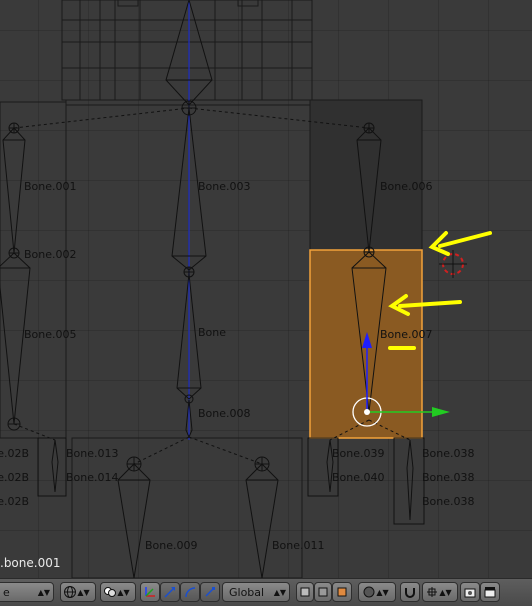  I want to click on scale-icon, so click(210, 592).